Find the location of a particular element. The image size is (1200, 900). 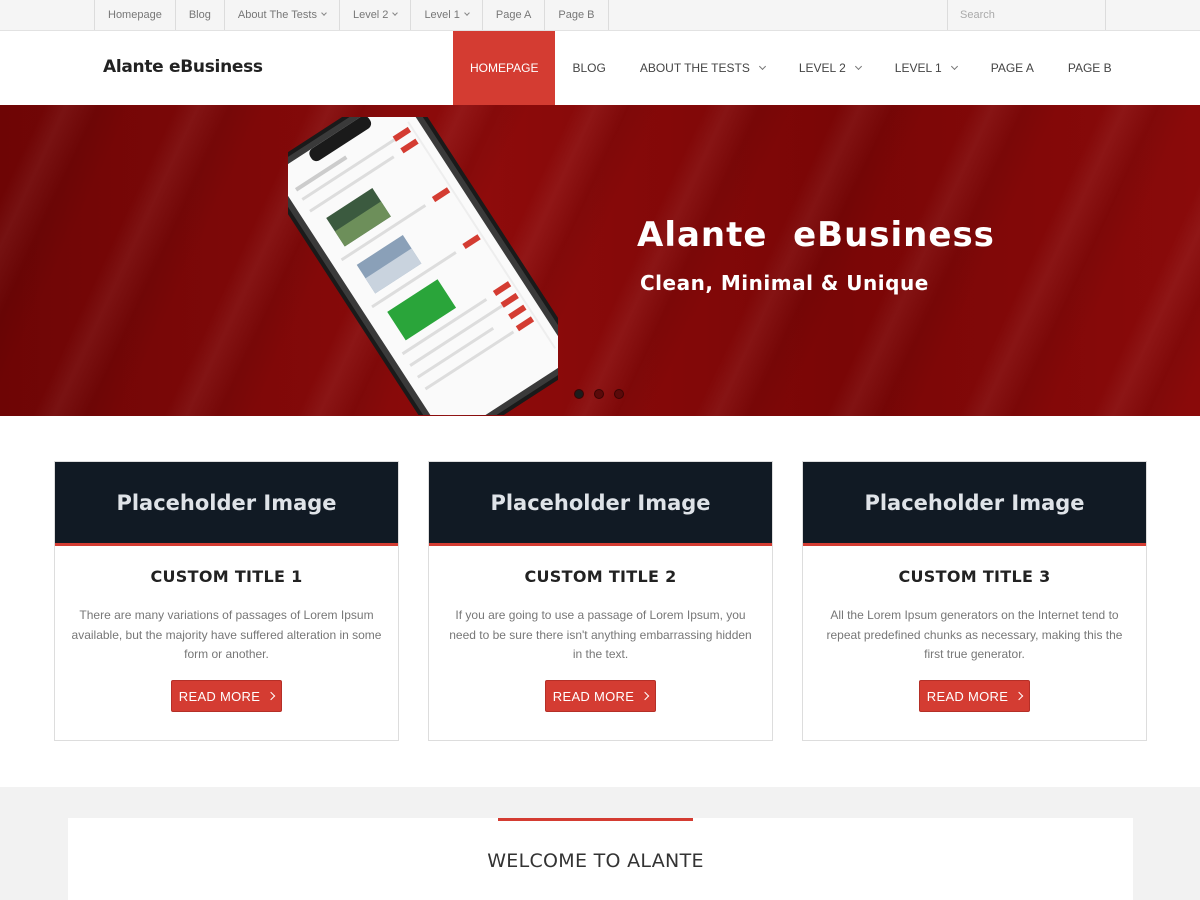

nav-item-level-2: Level 2 is located at coordinates (830, 68).